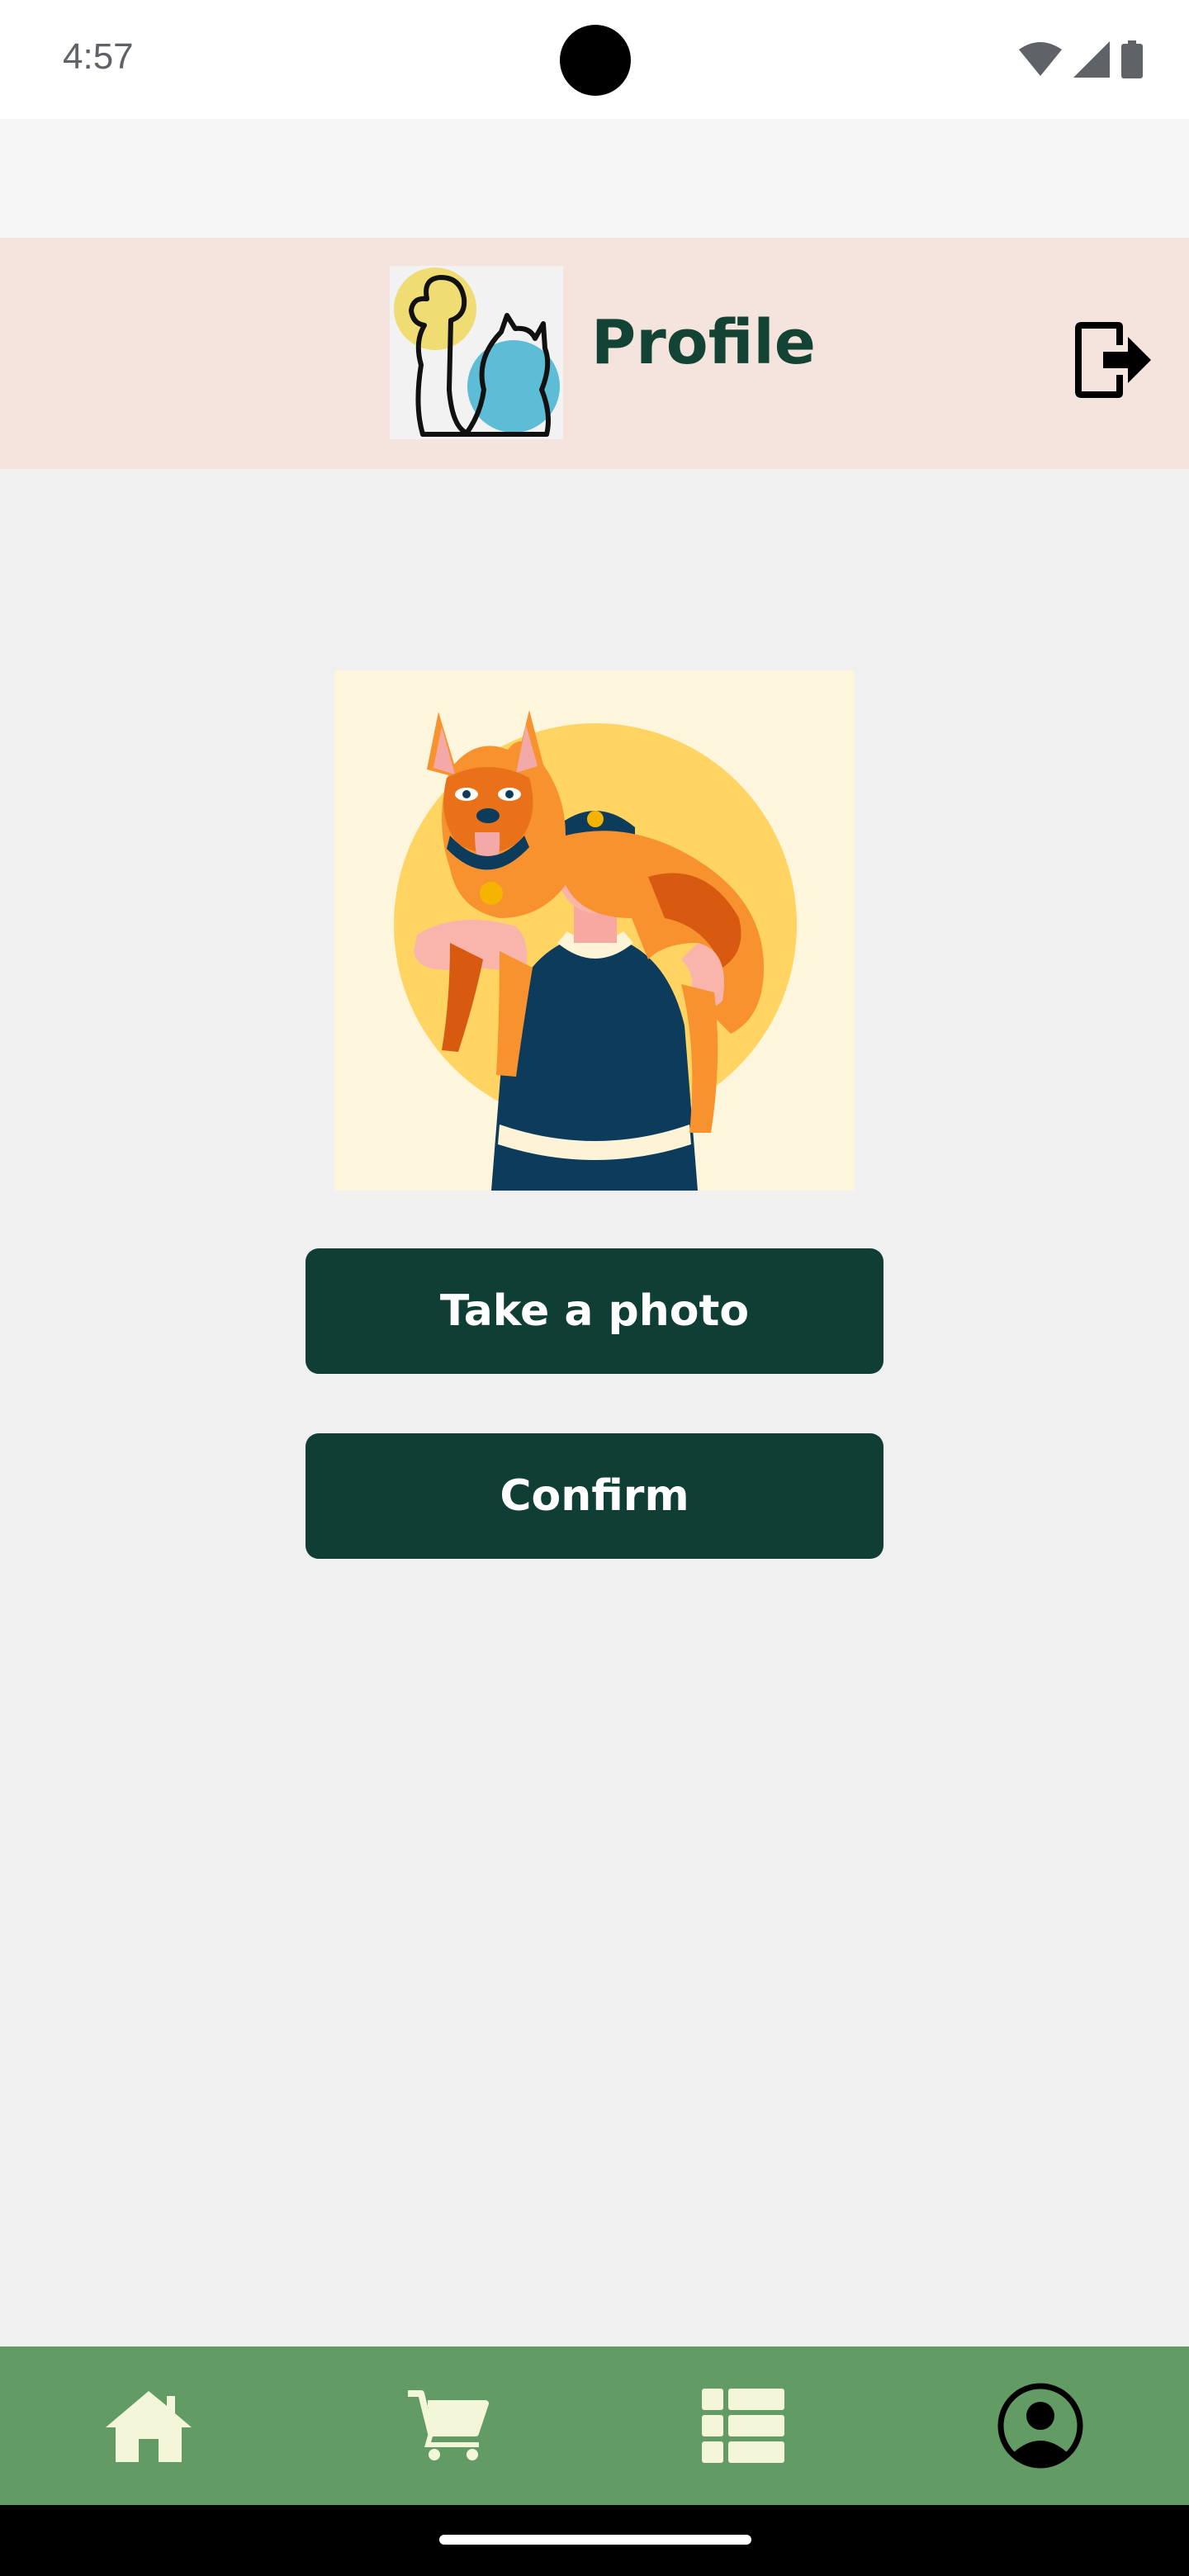 The image size is (1189, 2576). I want to click on camera-cutout, so click(595, 60).